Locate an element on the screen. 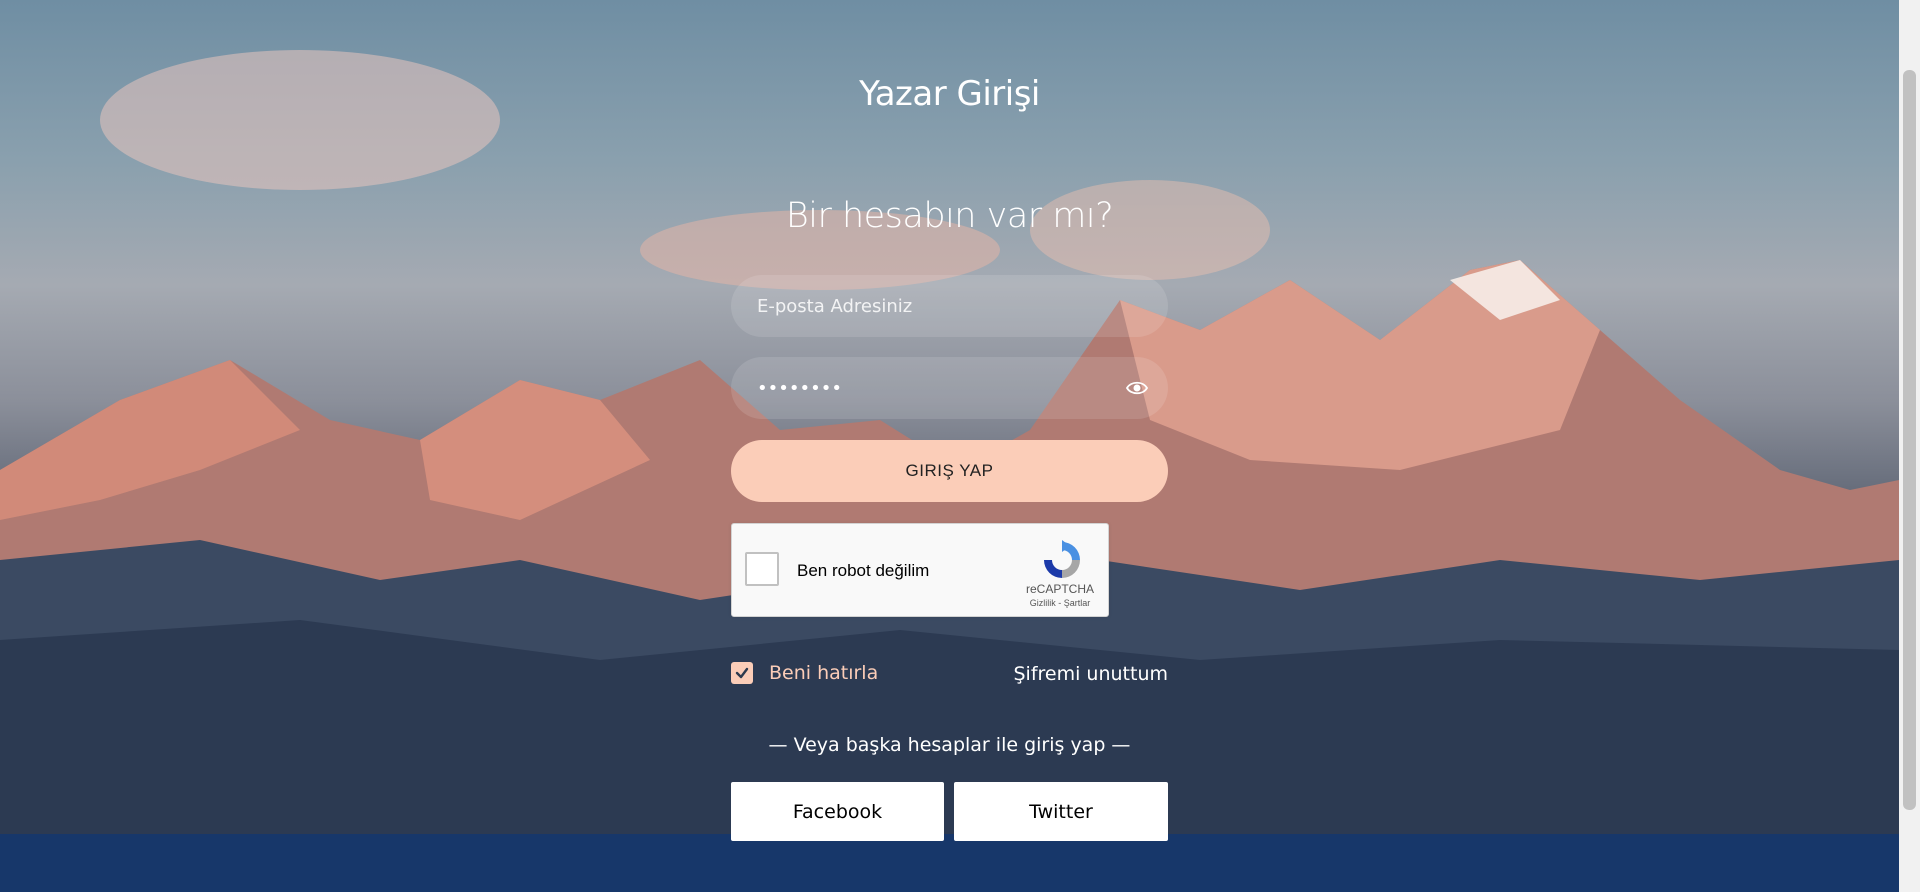  login-button: GIRIŞ YAP is located at coordinates (949, 471).